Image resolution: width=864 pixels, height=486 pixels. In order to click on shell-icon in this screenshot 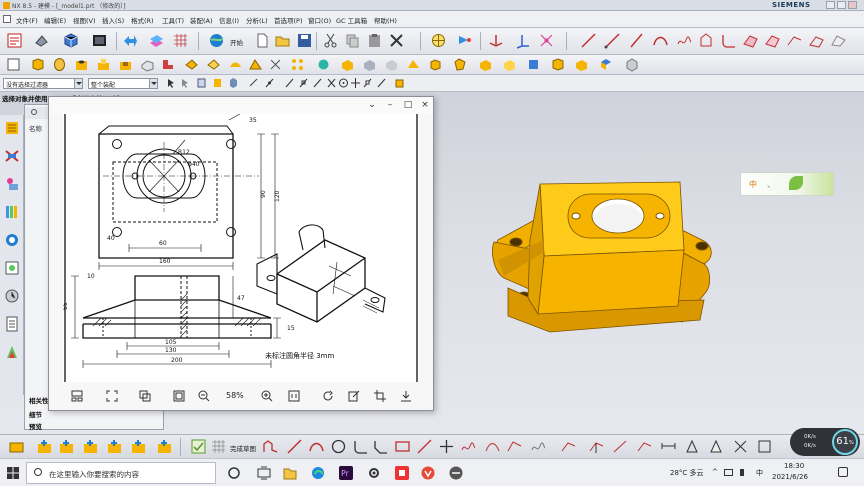, I will do `click(275, 64)`.